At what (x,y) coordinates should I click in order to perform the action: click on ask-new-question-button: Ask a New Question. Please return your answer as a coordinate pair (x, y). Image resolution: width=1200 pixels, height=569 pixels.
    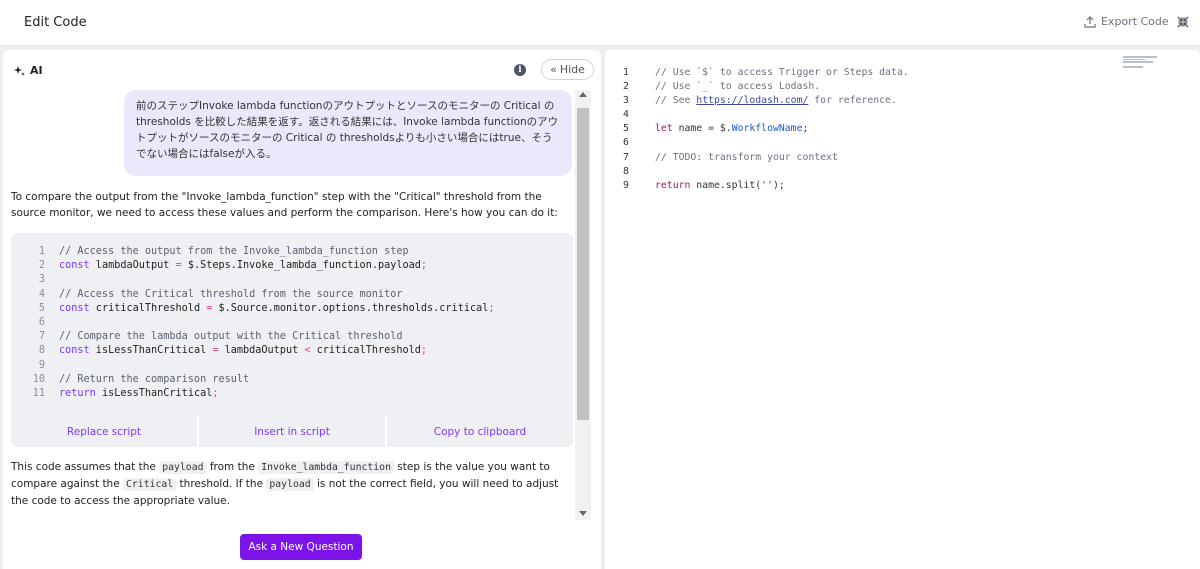
    Looking at the image, I should click on (301, 547).